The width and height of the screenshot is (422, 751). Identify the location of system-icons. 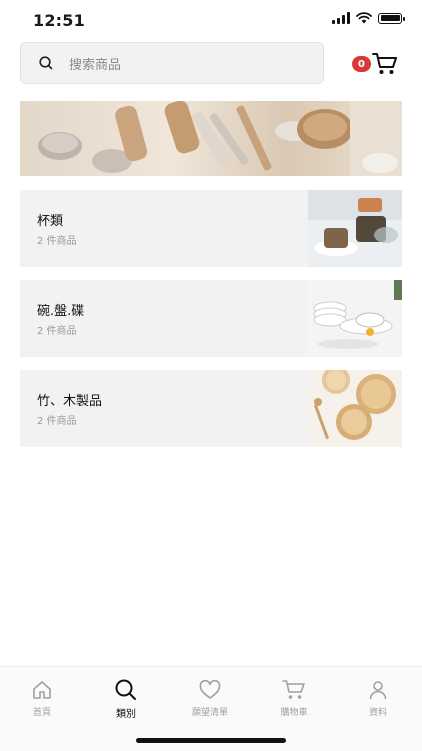
(368, 18).